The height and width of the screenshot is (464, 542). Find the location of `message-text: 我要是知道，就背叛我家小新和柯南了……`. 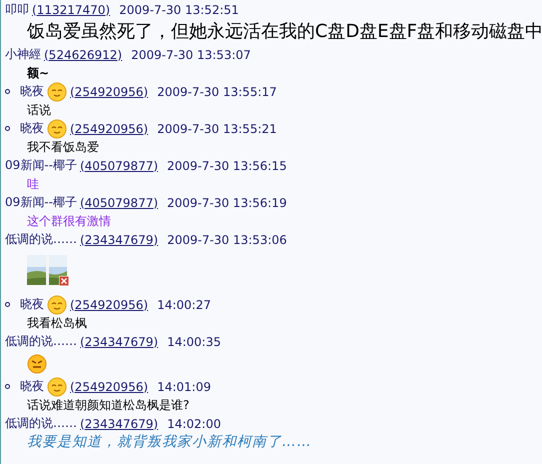

message-text: 我要是知道，就背叛我家小新和柯南了…… is located at coordinates (169, 442).